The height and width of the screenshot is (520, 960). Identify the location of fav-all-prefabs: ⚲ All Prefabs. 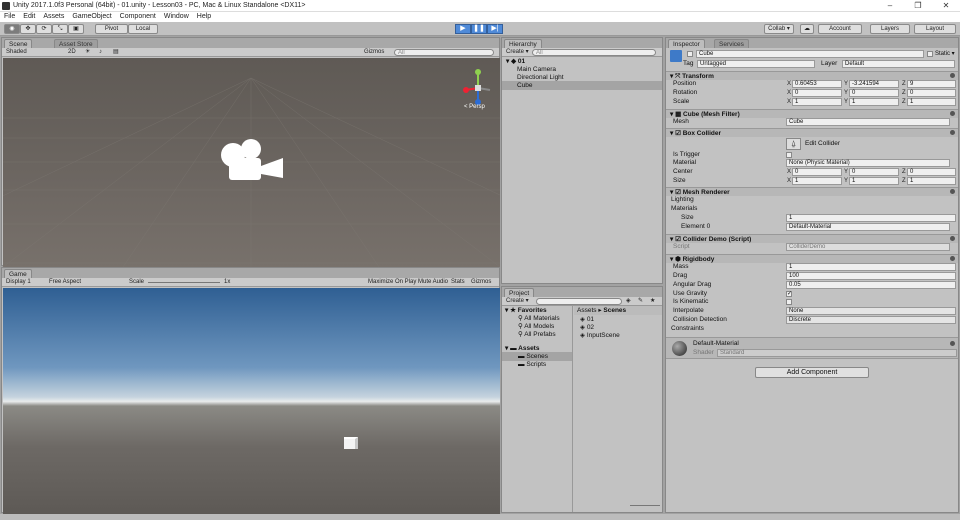
(537, 334).